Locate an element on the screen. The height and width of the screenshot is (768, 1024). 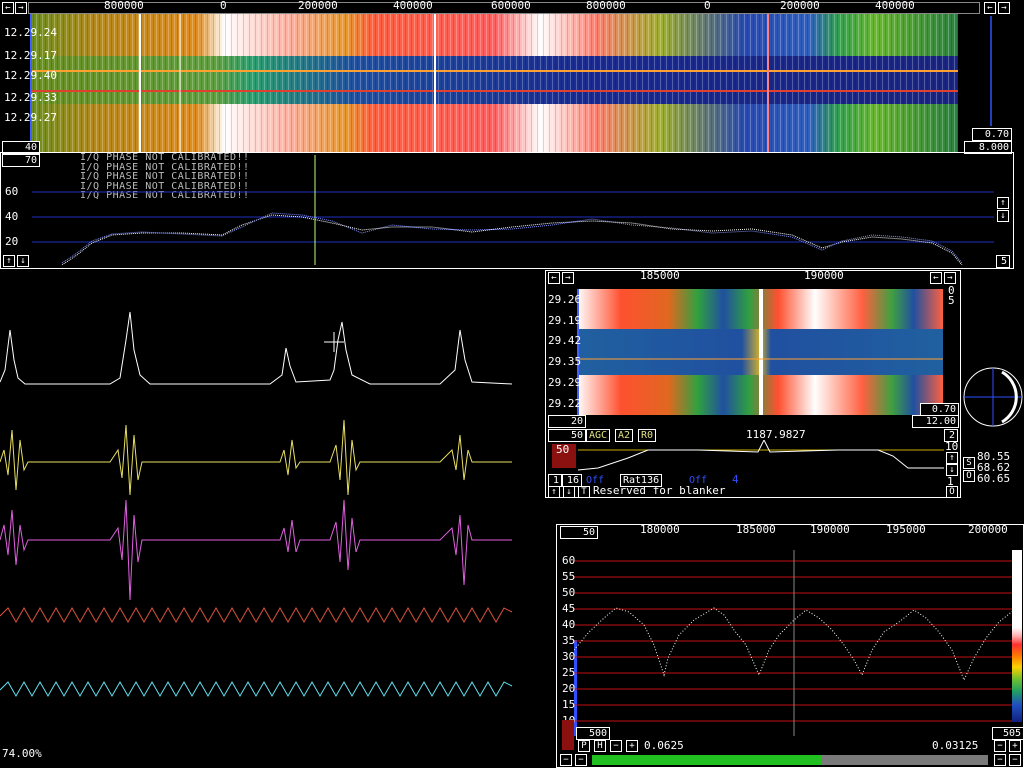
baseband-time-label: 29.29 is located at coordinates (565, 382).